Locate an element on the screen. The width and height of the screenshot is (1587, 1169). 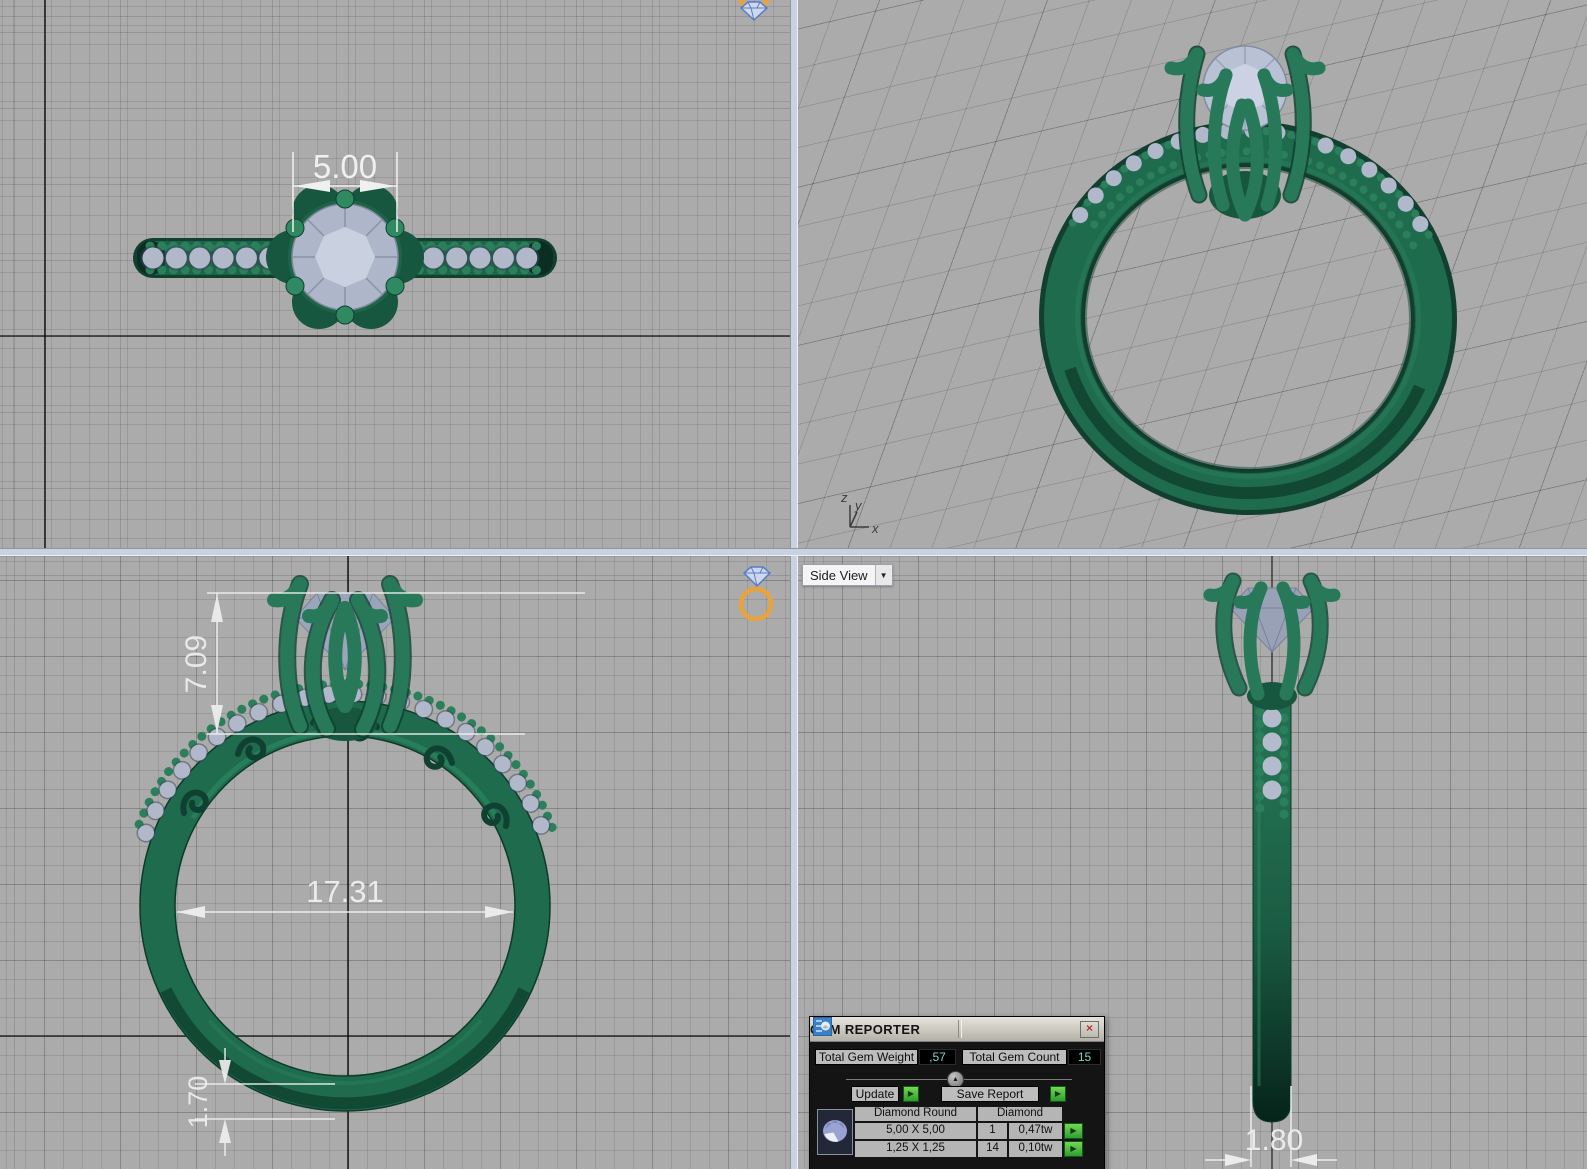
total-count-value: 15 is located at coordinates (1084, 1057).